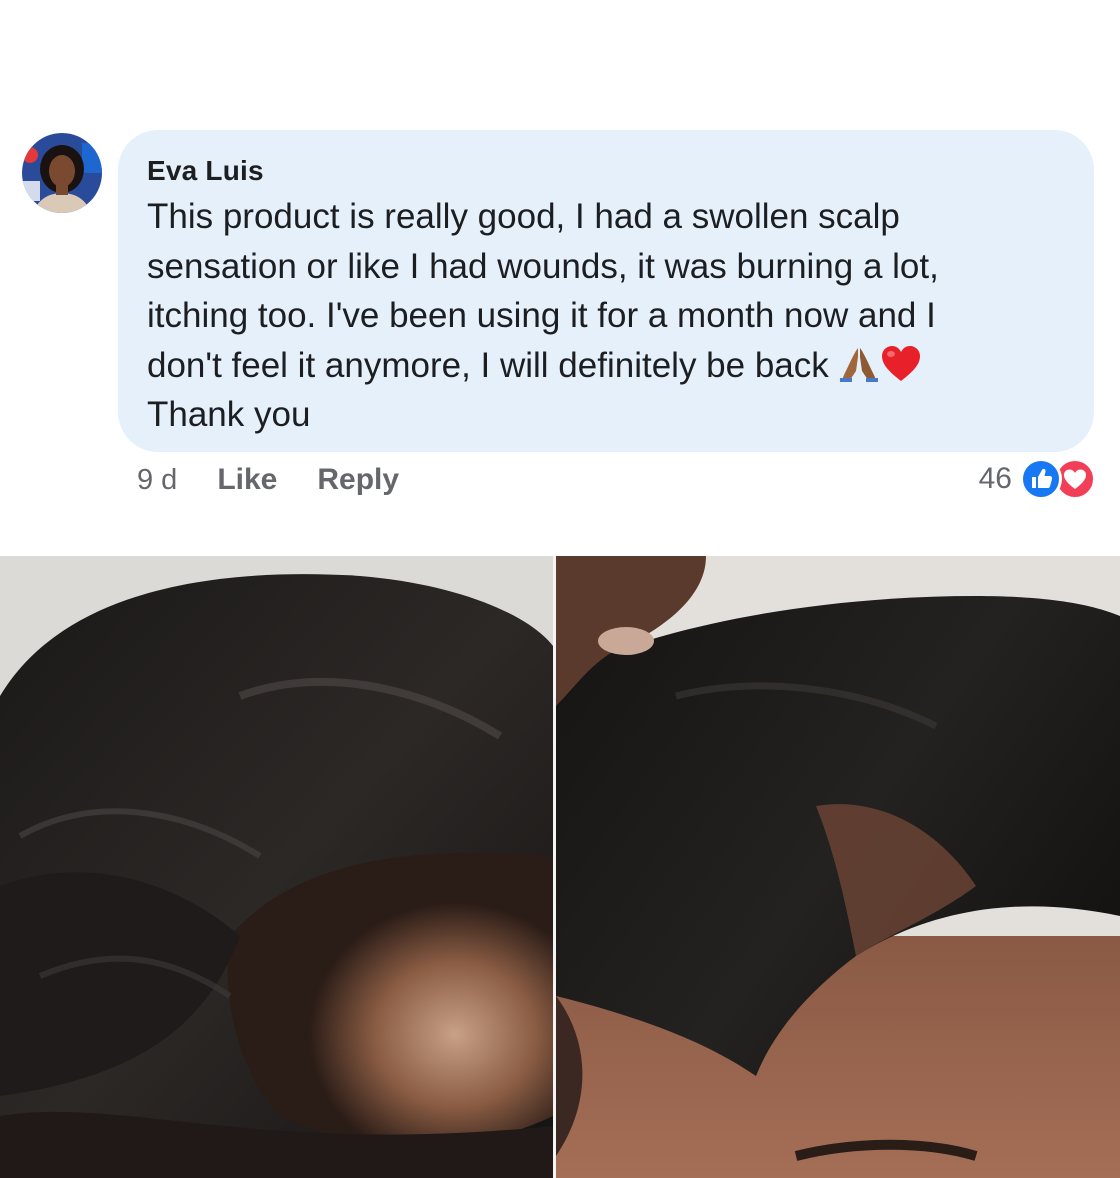  What do you see at coordinates (859, 364) in the screenshot?
I see `folded-hands-icon` at bounding box center [859, 364].